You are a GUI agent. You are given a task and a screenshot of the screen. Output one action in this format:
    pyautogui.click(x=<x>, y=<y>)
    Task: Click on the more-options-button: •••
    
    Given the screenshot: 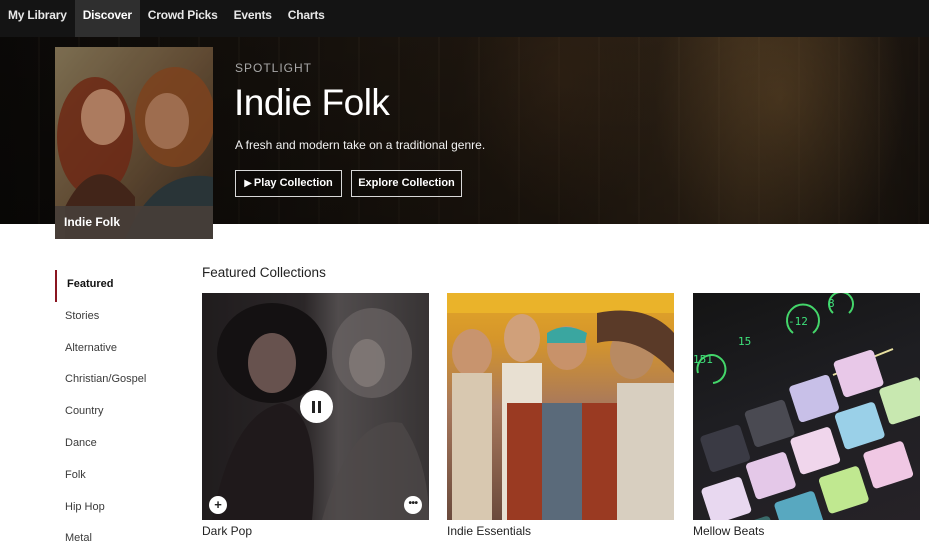 What is the action you would take?
    pyautogui.click(x=413, y=505)
    